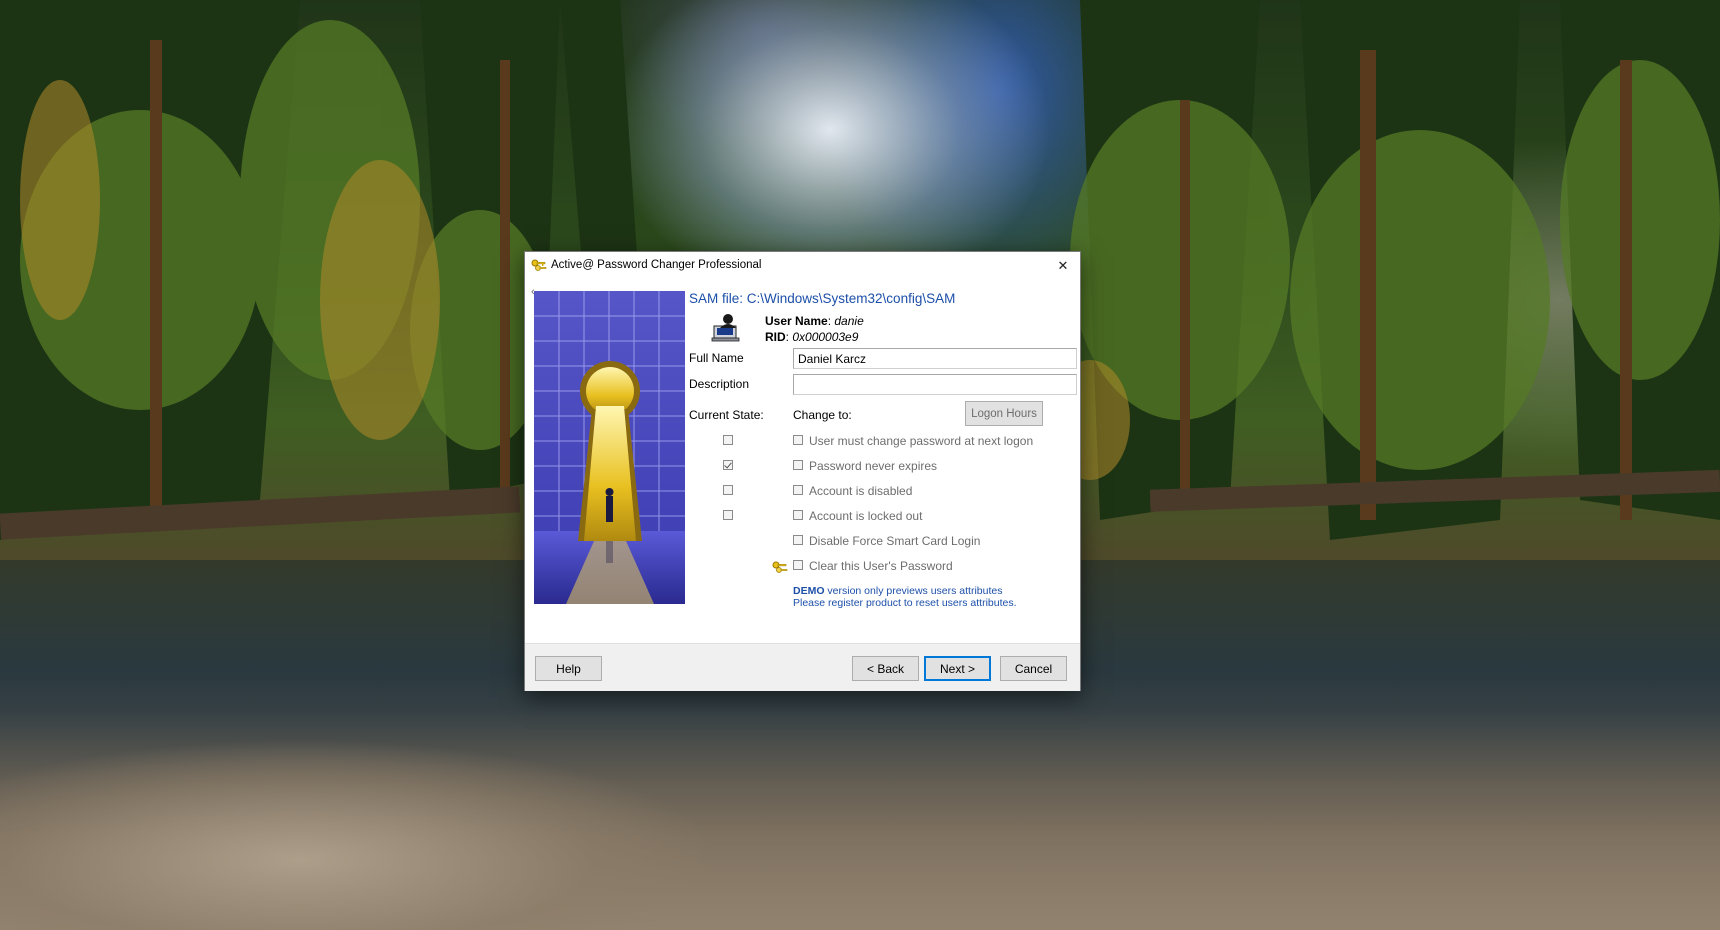  What do you see at coordinates (775, 337) in the screenshot?
I see `rid-label: RID` at bounding box center [775, 337].